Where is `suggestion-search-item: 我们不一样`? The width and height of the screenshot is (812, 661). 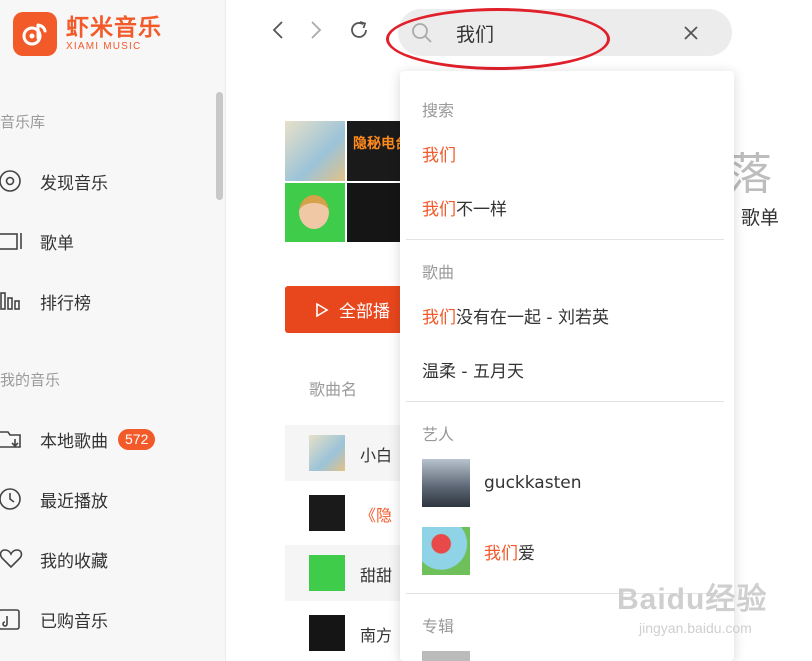 suggestion-search-item: 我们不一样 is located at coordinates (464, 207).